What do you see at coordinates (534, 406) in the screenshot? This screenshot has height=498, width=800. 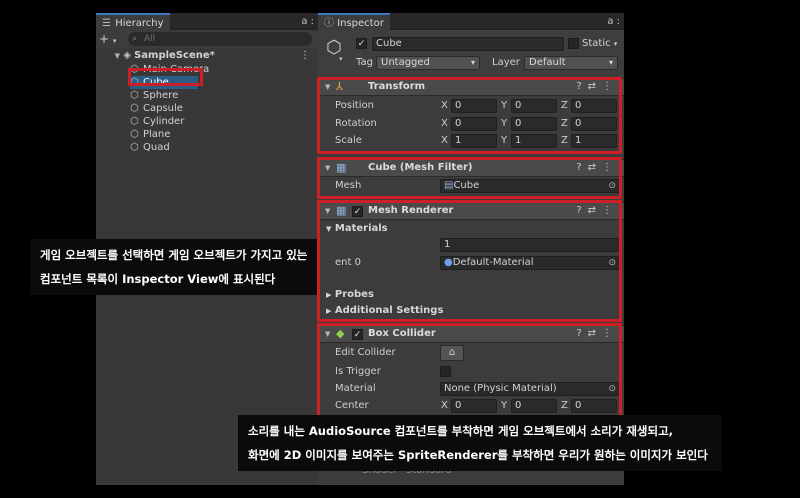 I see `center-y-field: 0` at bounding box center [534, 406].